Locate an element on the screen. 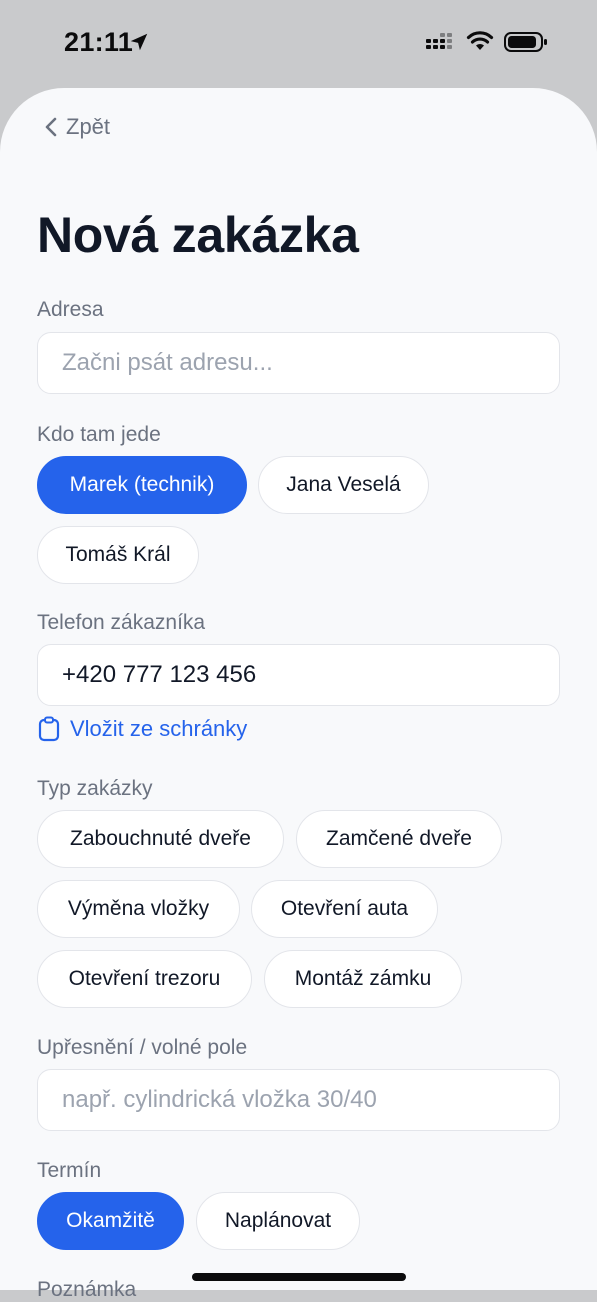  cellular-signal-icon is located at coordinates (439, 41).